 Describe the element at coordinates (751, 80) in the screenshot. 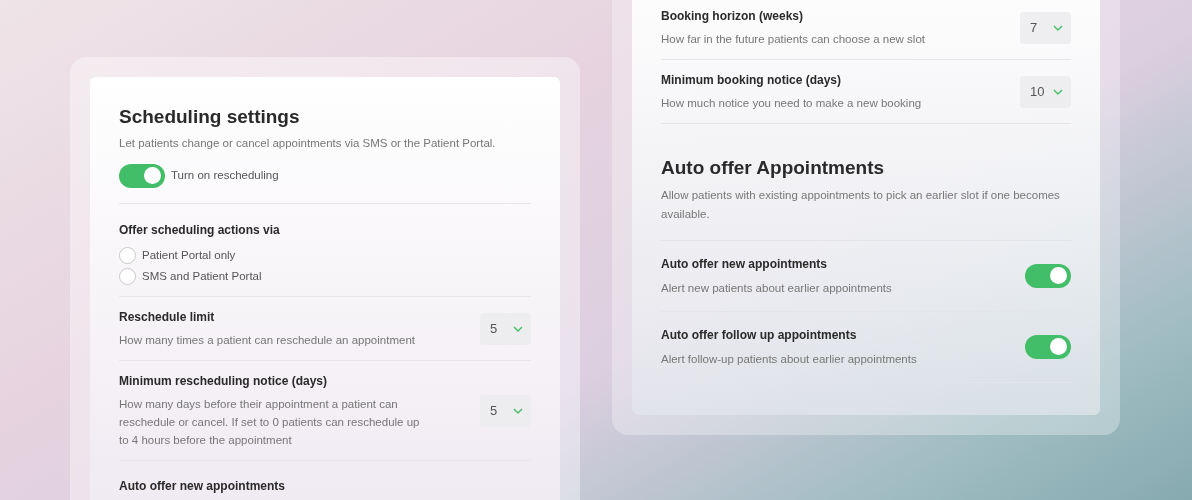

I see `setting-title: Minimum booking notice (days)` at that location.